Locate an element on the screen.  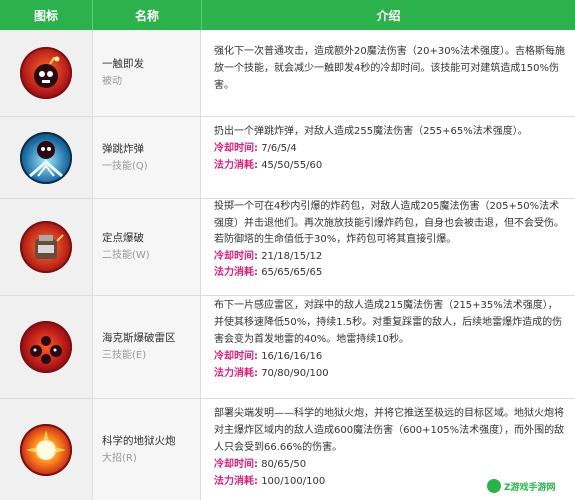
skill-name: 一触即发 is located at coordinates (123, 64).